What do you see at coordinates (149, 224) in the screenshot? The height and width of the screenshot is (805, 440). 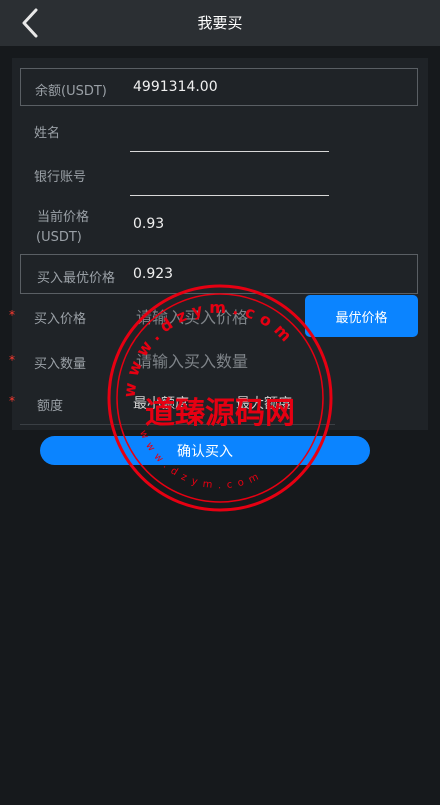 I see `current-price-value: 0.93` at bounding box center [149, 224].